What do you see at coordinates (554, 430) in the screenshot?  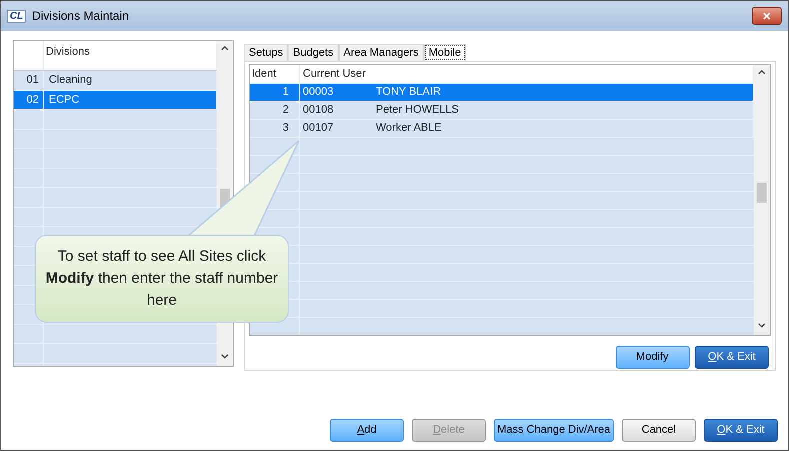 I see `button: Mass Change Div/Area` at bounding box center [554, 430].